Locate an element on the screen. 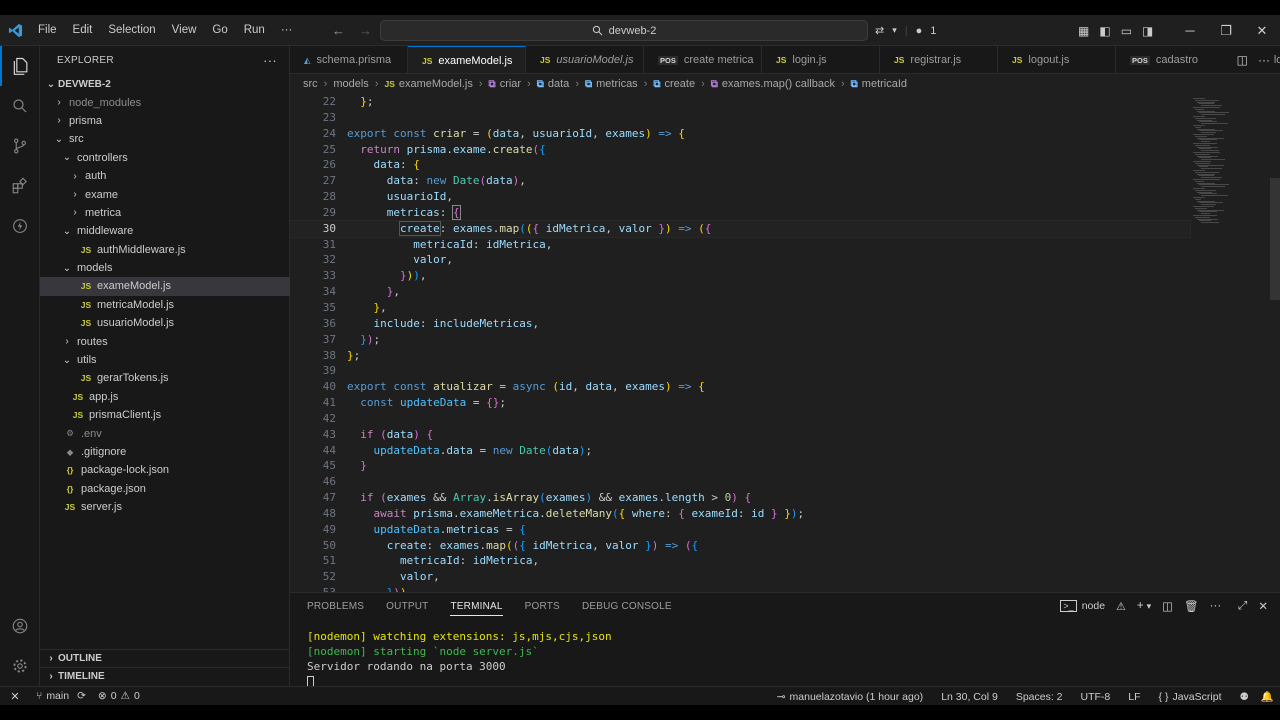  code-line: 35 }, is located at coordinates (740, 308).